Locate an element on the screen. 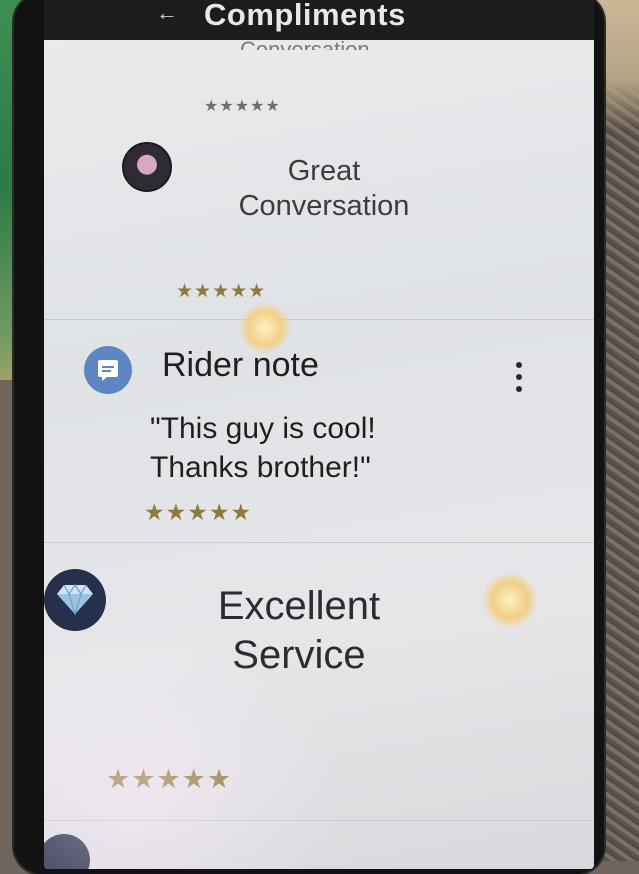 This screenshot has width=639, height=874. excellent-service-line1: Excellent is located at coordinates (299, 606).